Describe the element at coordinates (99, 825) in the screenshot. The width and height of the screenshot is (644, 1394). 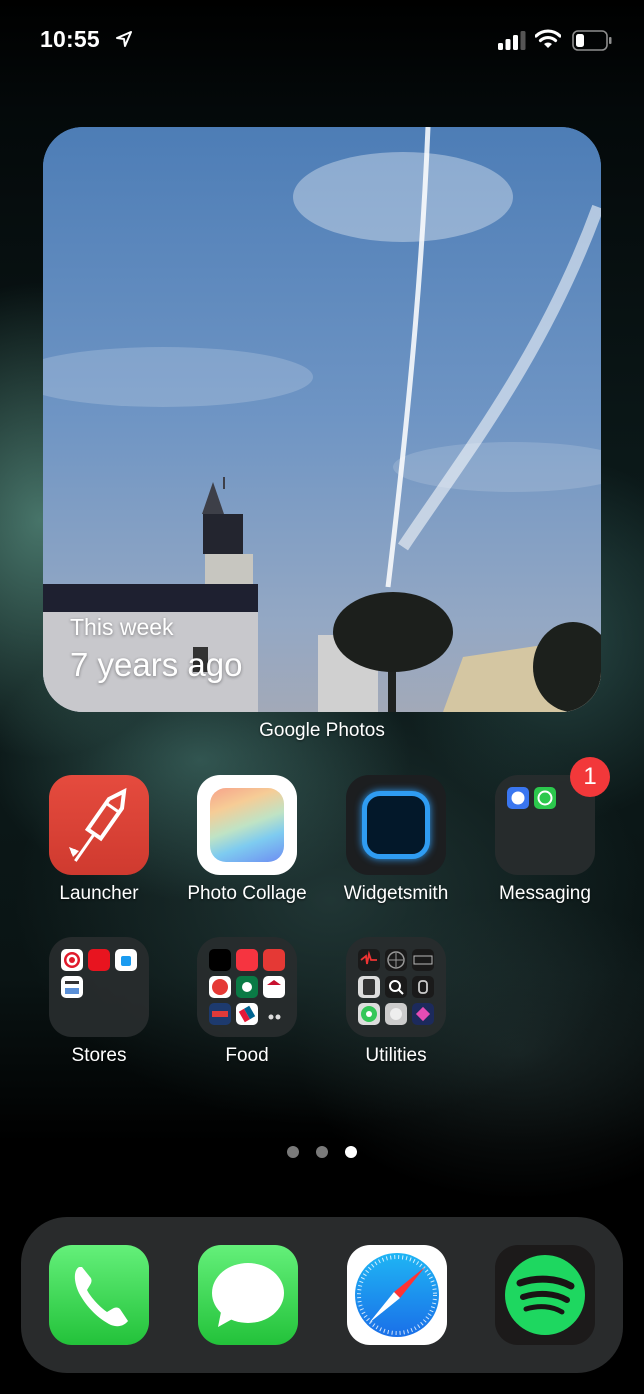
I see `rocket-icon` at that location.